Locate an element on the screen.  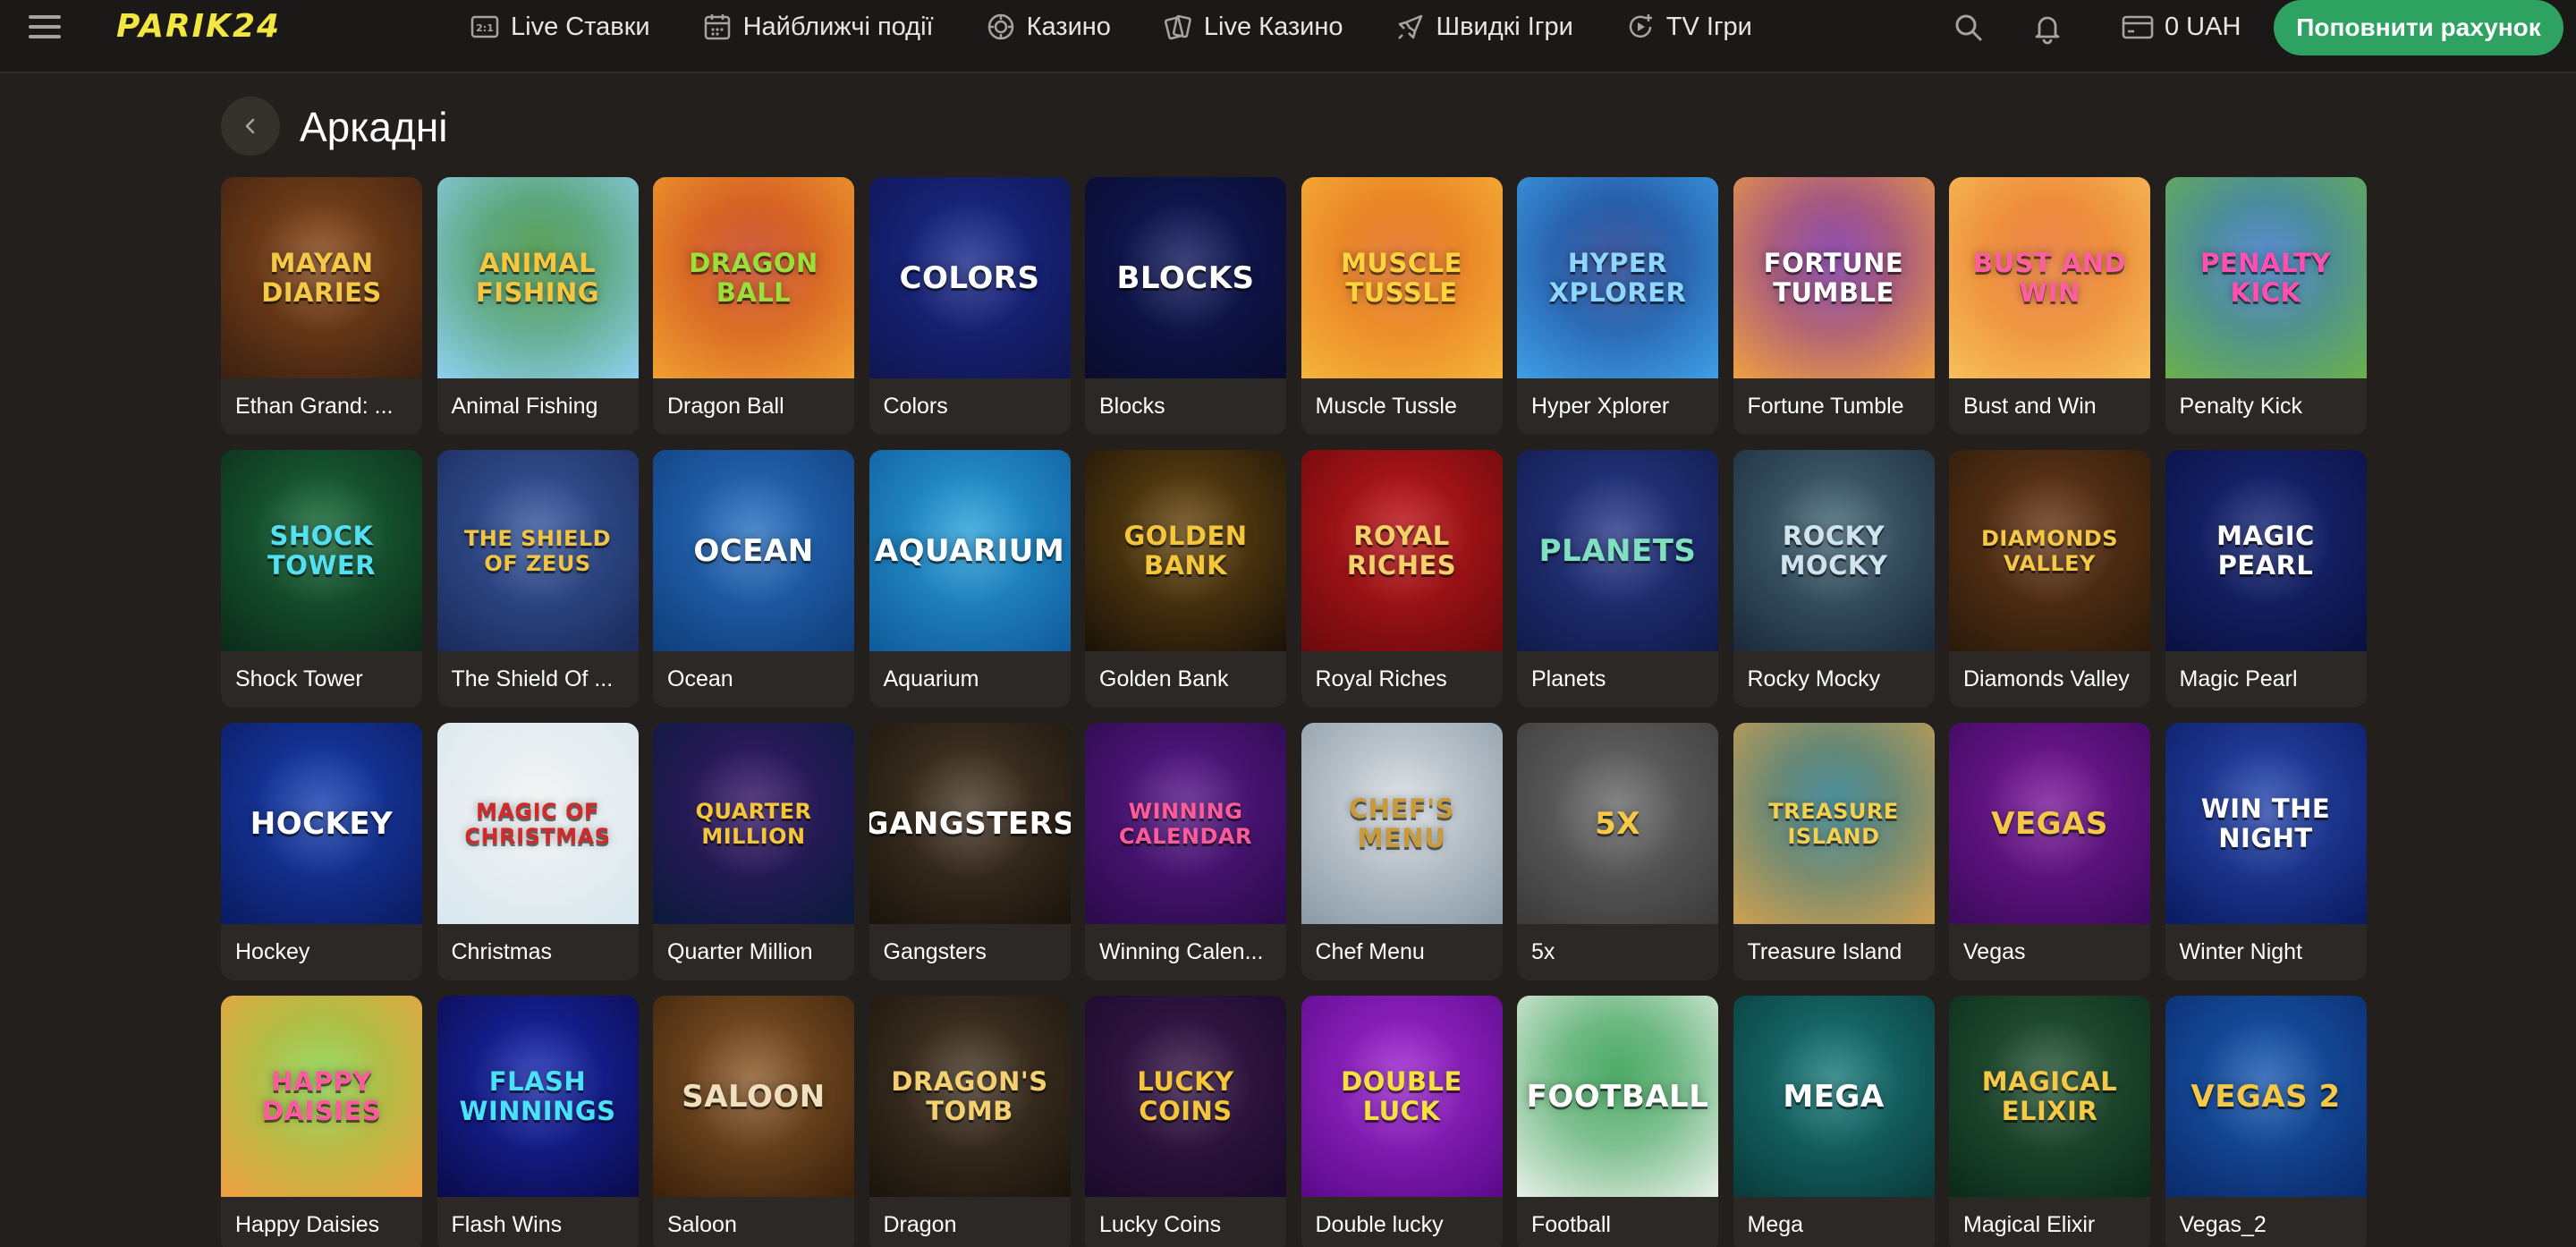
game-card: Bust and Win Bust and Win is located at coordinates (2049, 306).